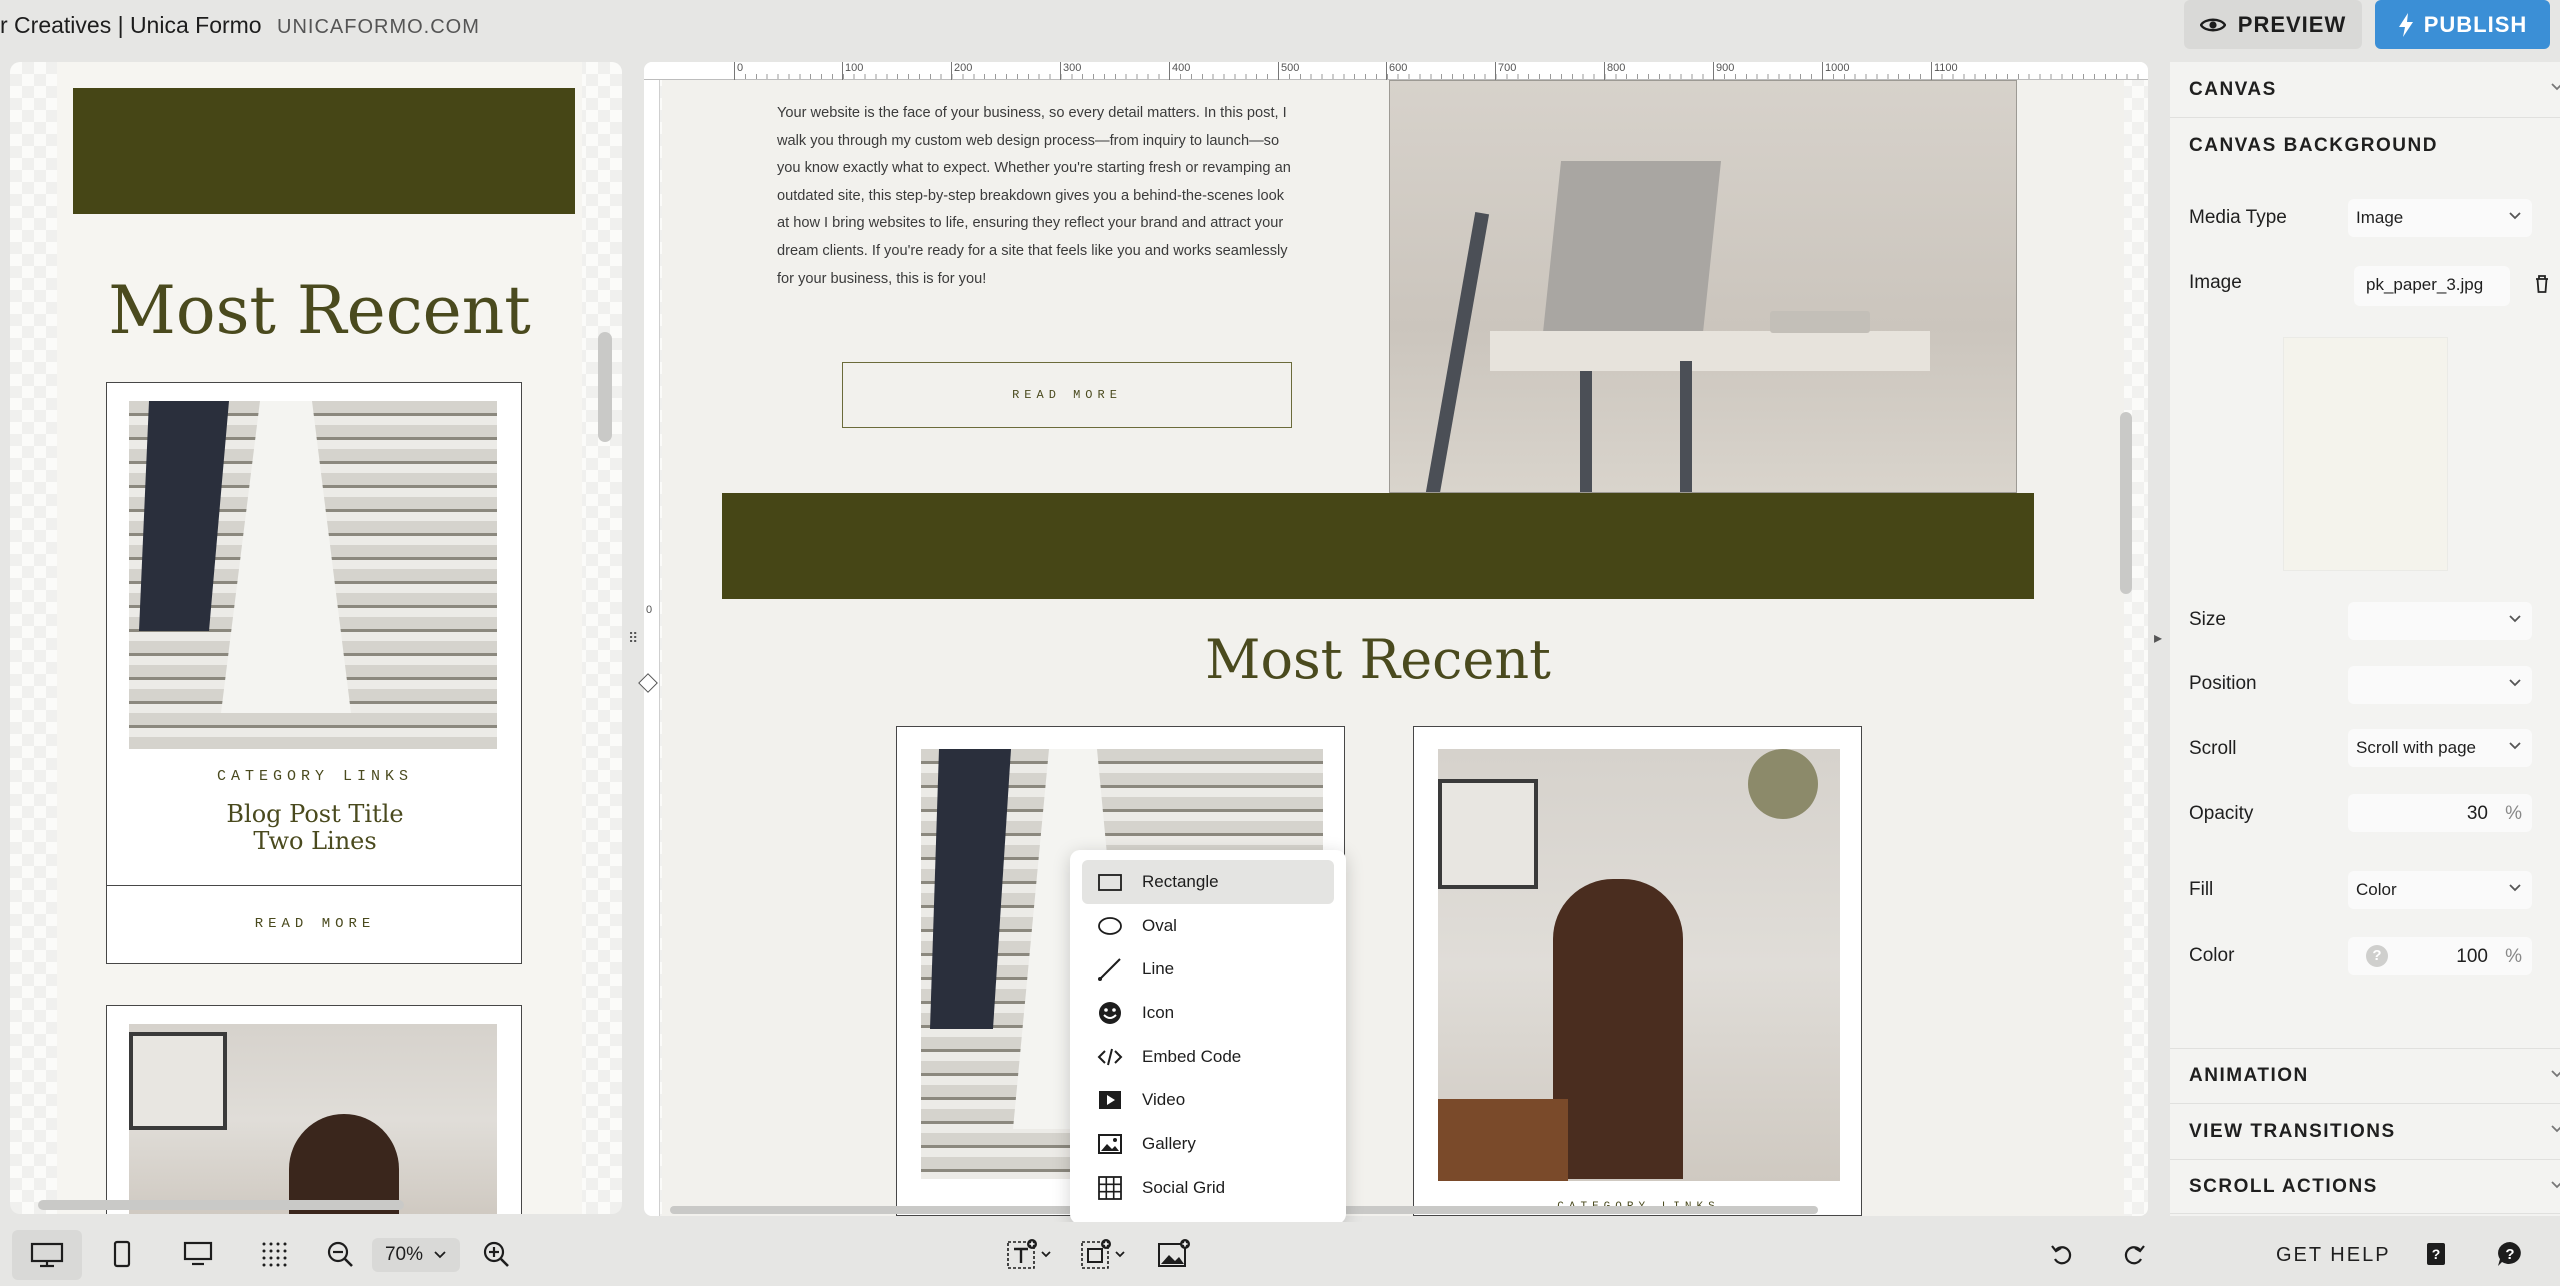 The image size is (2560, 1286). I want to click on add-shape-icon, so click(1103, 1254).